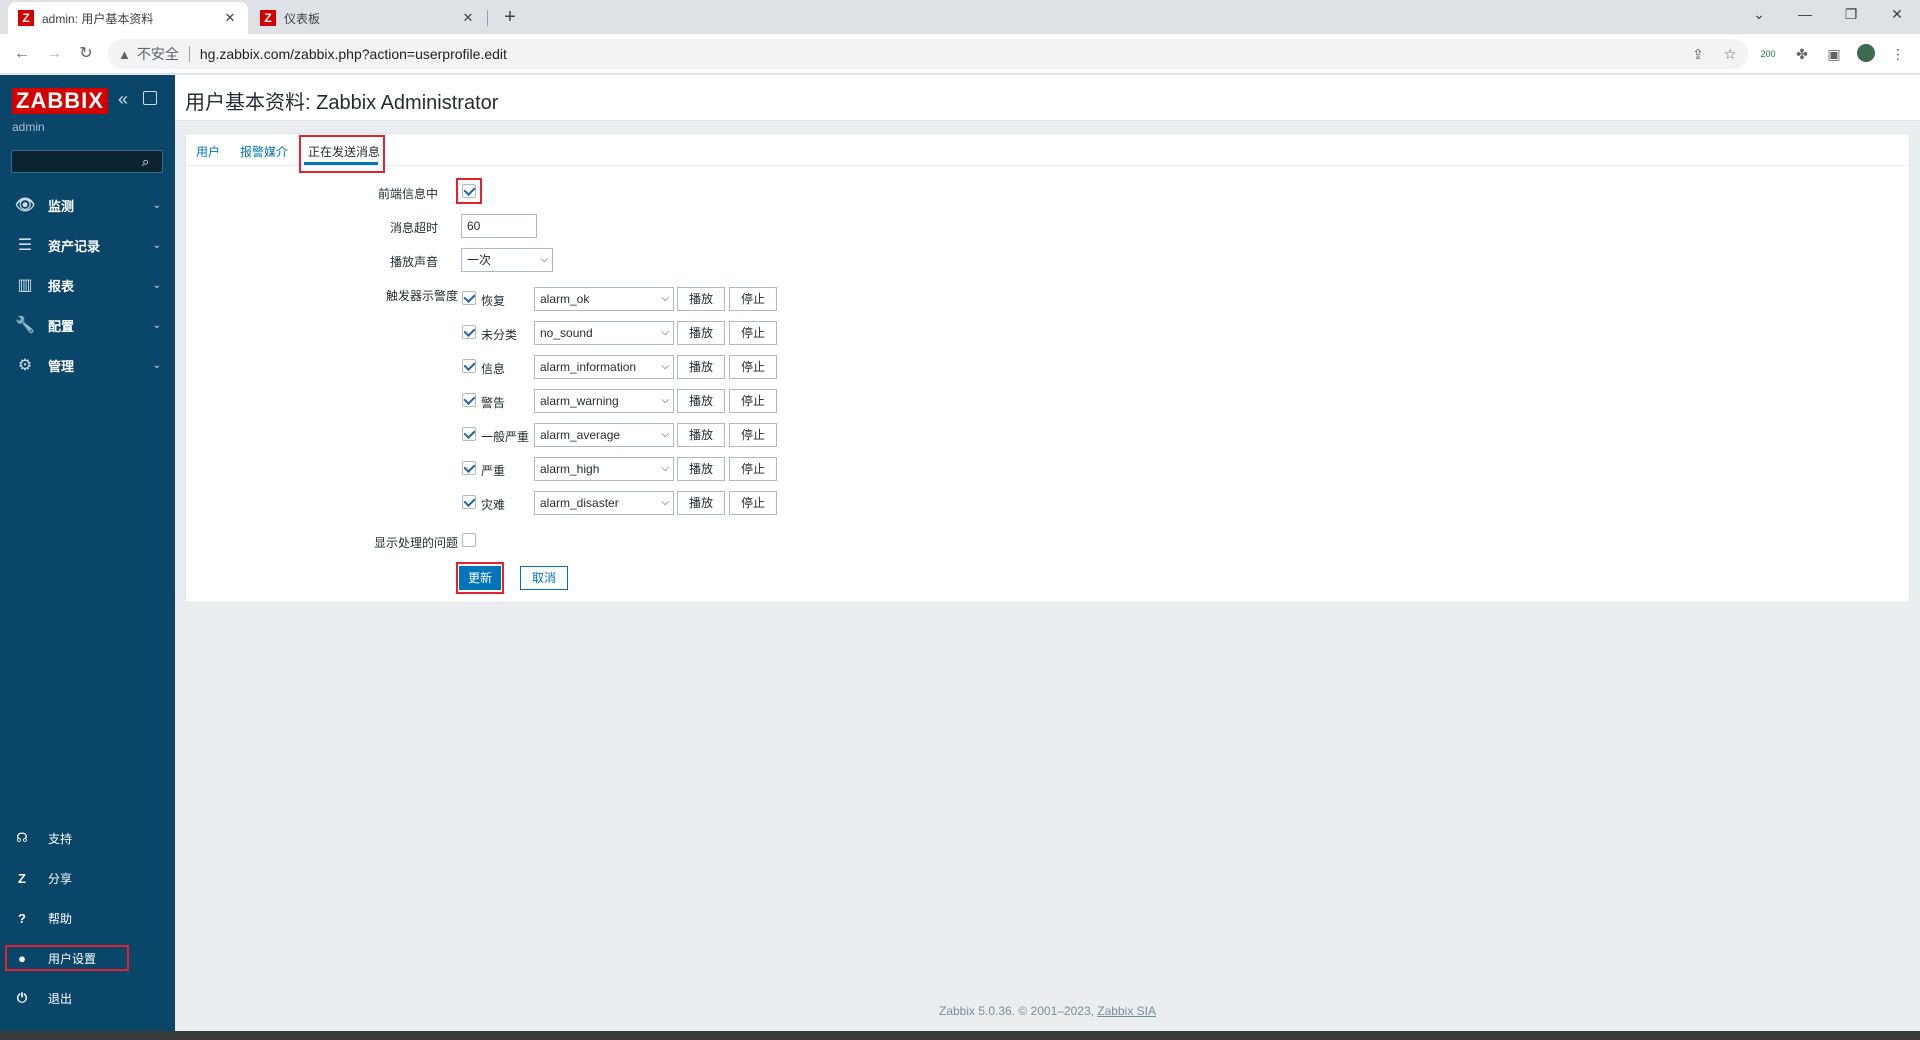 This screenshot has height=1040, width=1920. Describe the element at coordinates (505, 437) in the screenshot. I see `severity-name: 一般严重` at that location.